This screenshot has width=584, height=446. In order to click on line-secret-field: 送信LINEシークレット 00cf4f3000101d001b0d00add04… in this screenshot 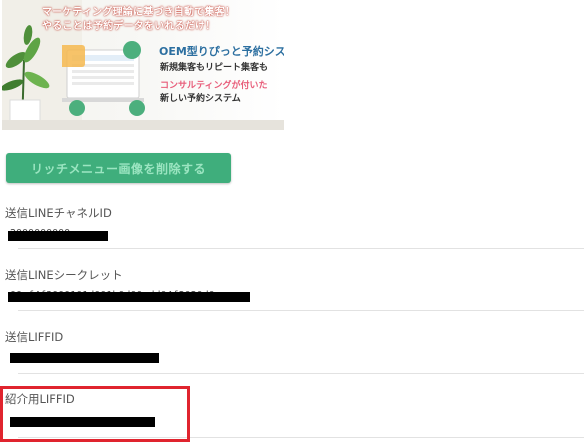, I will do `click(292, 289)`.